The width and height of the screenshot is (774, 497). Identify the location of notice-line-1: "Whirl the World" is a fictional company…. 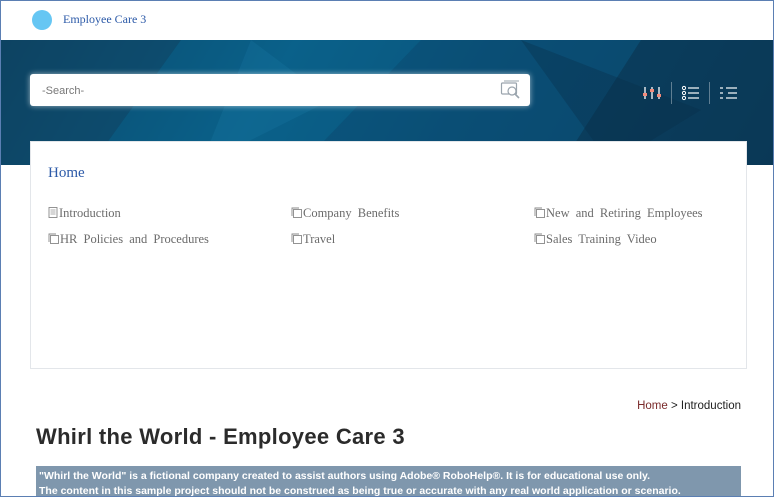
(344, 476).